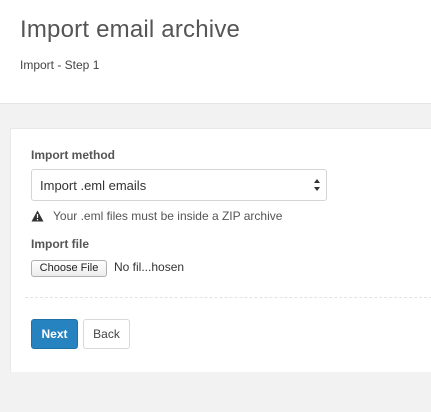 The height and width of the screenshot is (412, 431). Describe the element at coordinates (37, 216) in the screenshot. I see `warning-icon` at that location.